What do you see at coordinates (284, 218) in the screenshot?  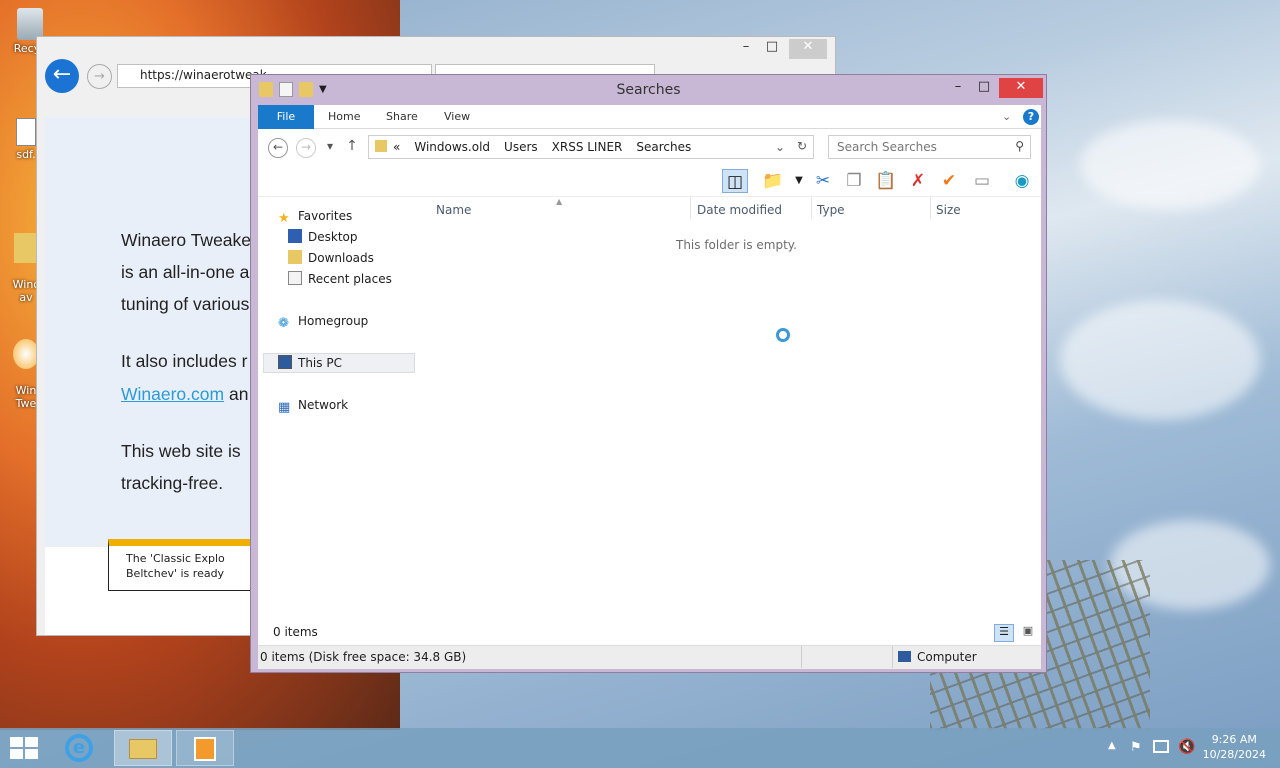 I see `star-icon: ★` at bounding box center [284, 218].